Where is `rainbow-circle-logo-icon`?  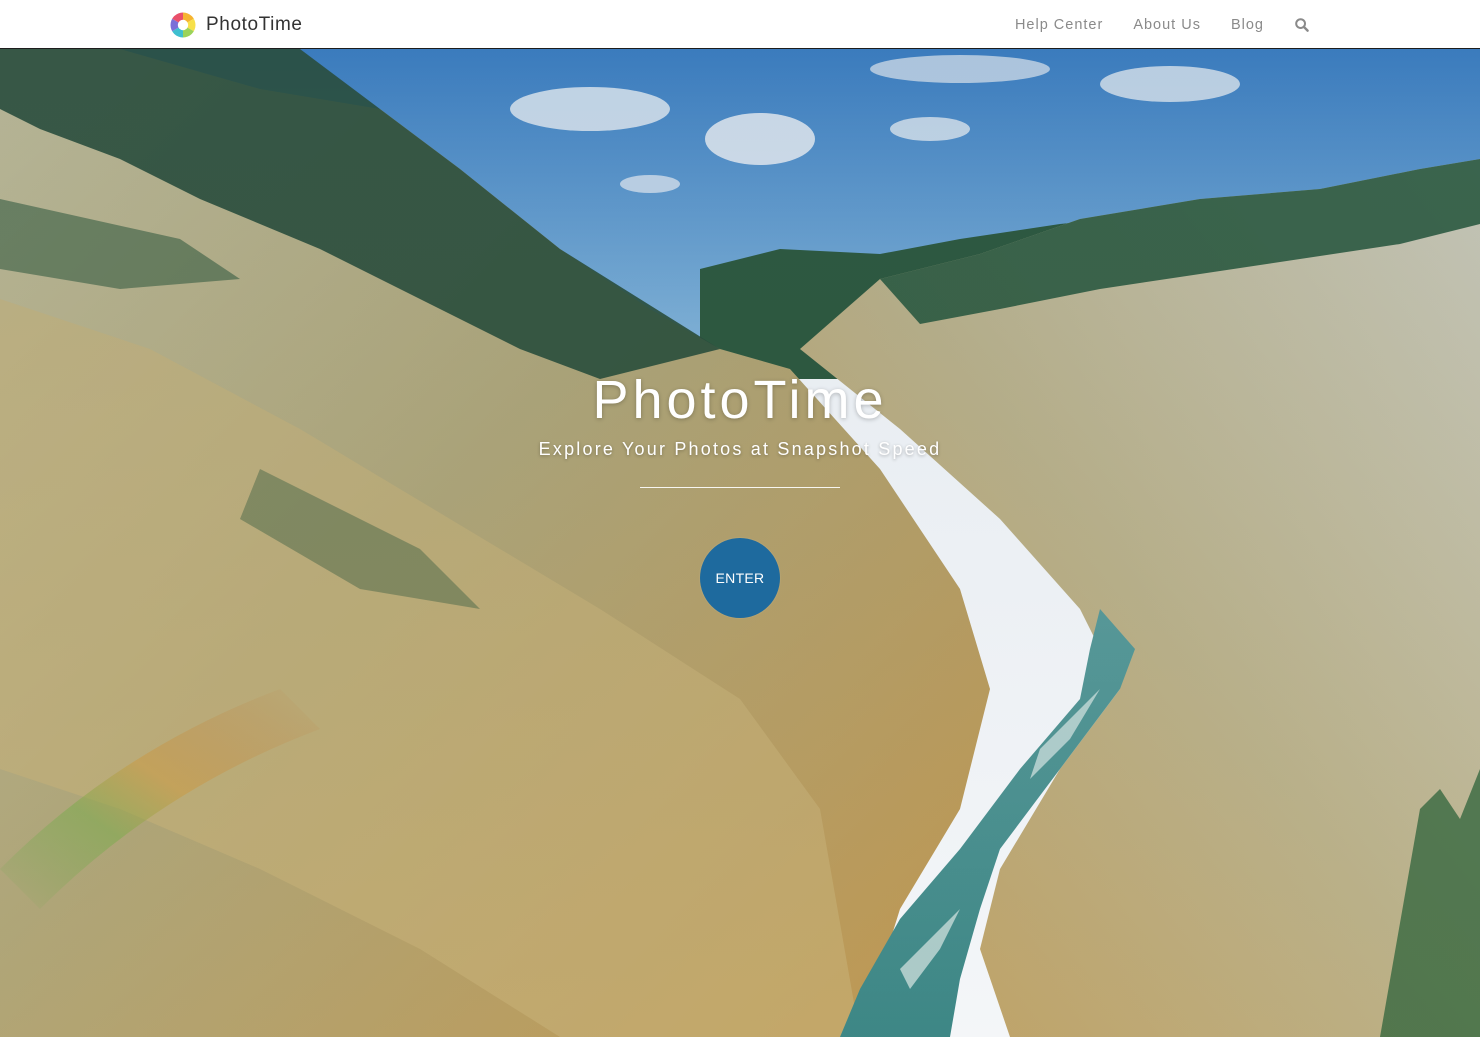 rainbow-circle-logo-icon is located at coordinates (183, 25).